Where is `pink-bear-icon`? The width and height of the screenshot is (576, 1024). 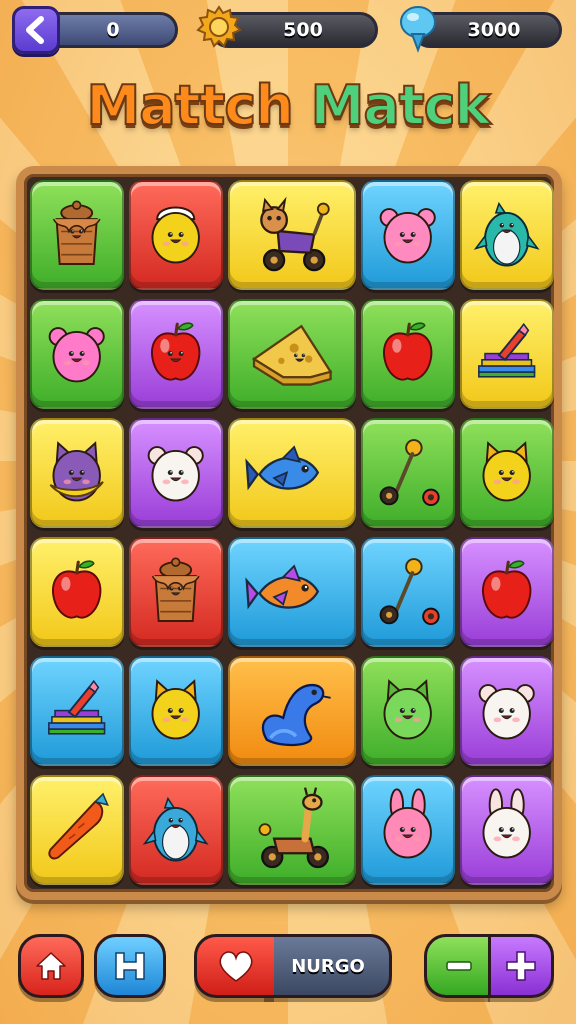
pink-bear-icon is located at coordinates (77, 355).